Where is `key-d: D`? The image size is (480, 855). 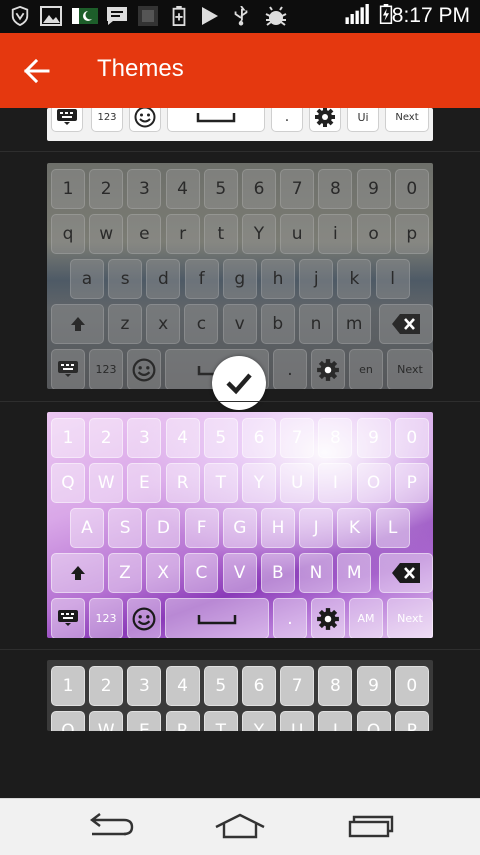
key-d: D is located at coordinates (163, 528).